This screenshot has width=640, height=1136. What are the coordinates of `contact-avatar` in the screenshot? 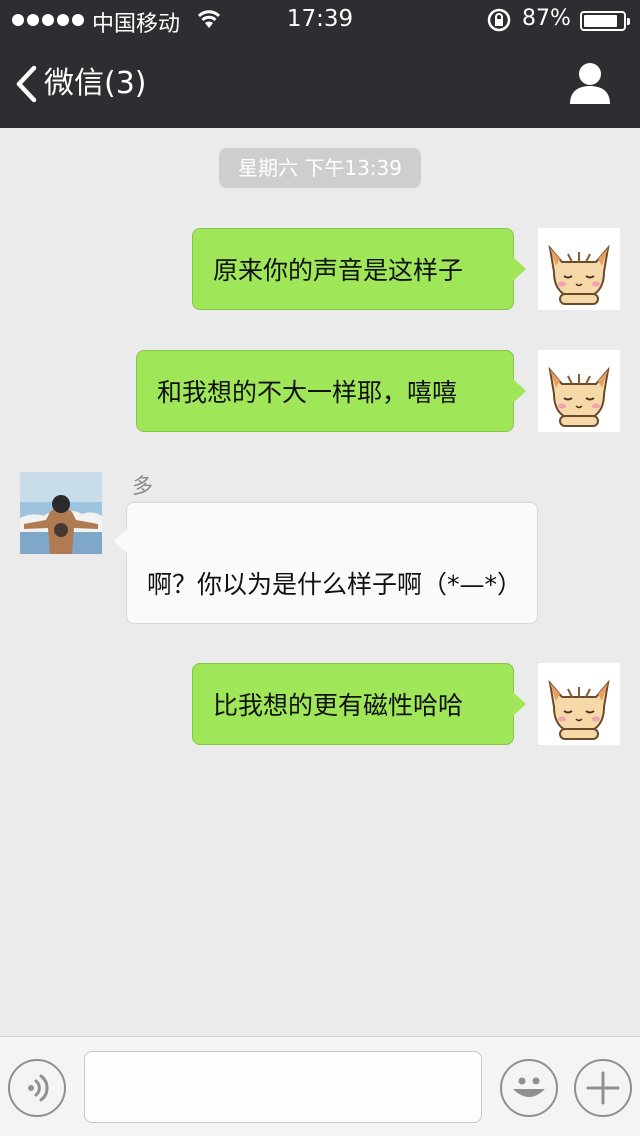 It's located at (61, 513).